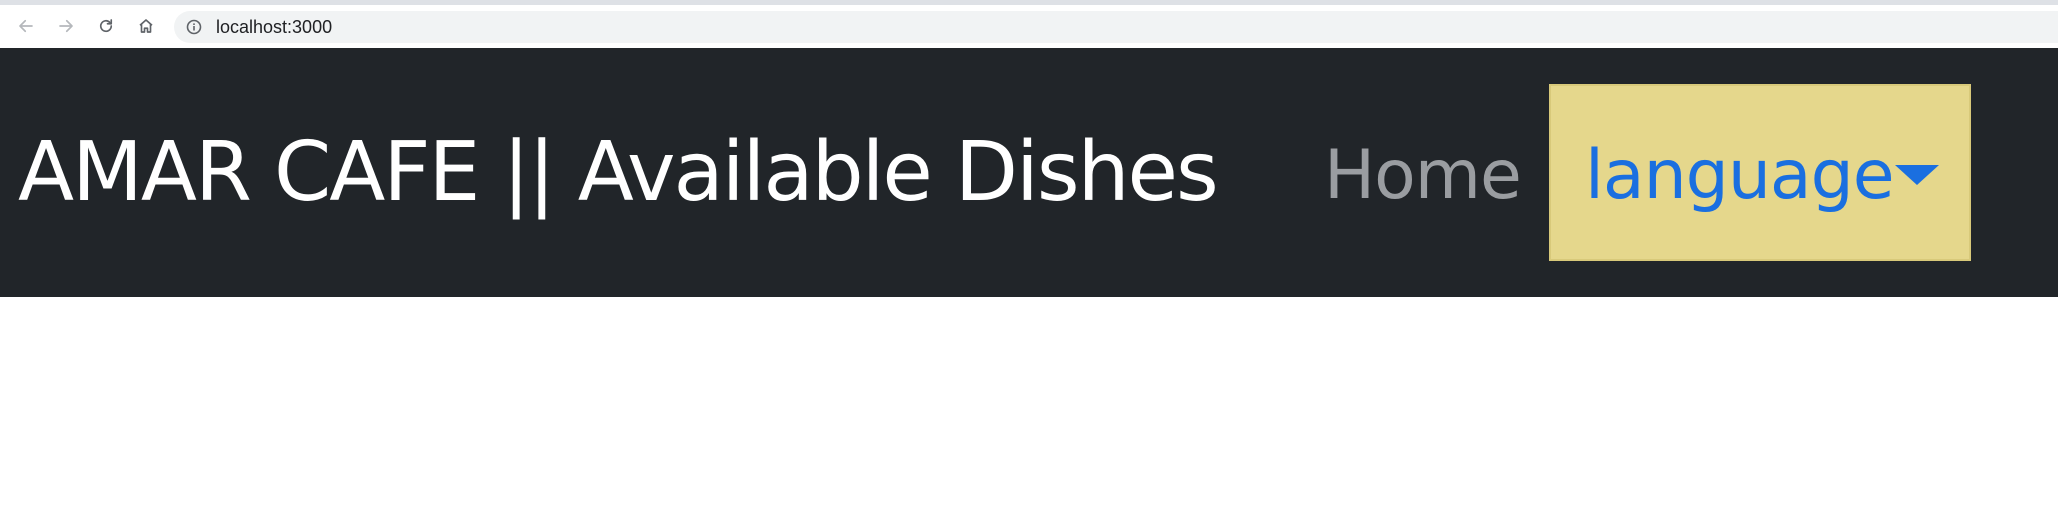  What do you see at coordinates (1423, 176) in the screenshot?
I see `home-nav-link: Home` at bounding box center [1423, 176].